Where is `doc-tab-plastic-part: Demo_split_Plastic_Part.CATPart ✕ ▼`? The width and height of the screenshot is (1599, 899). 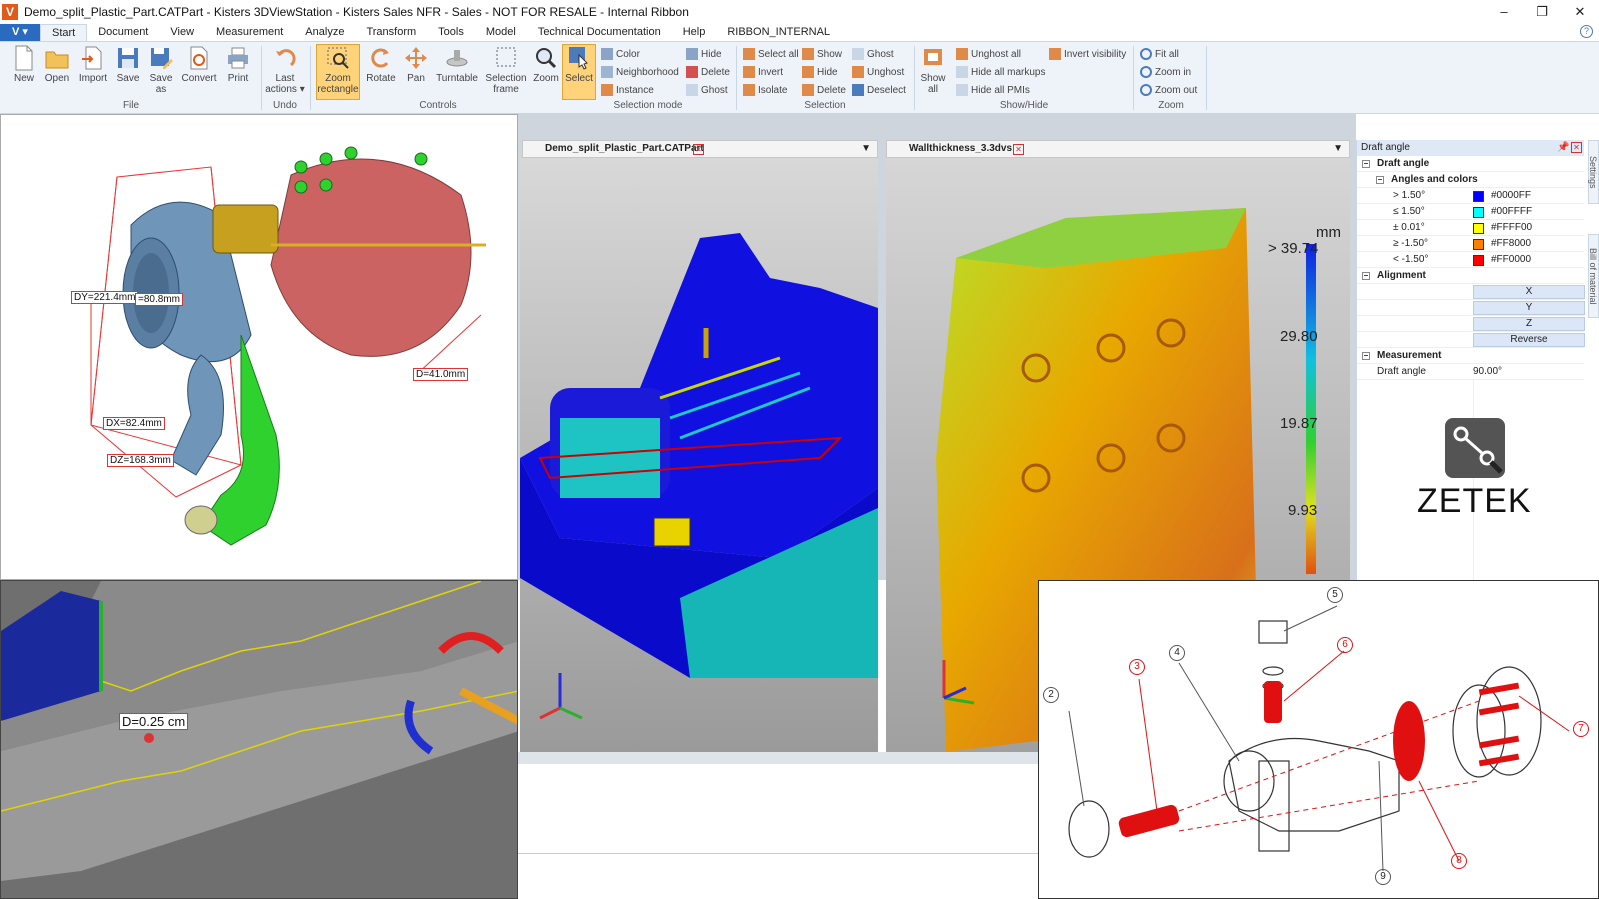 doc-tab-plastic-part: Demo_split_Plastic_Part.CATPart ✕ ▼ is located at coordinates (700, 149).